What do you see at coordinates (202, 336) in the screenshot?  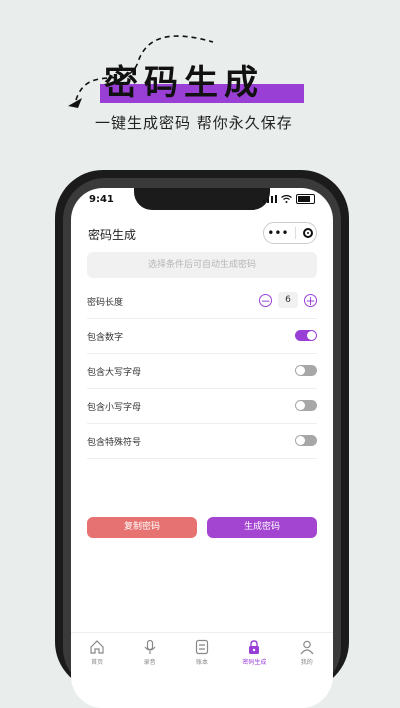 I see `option-row-digits: 包含数字` at bounding box center [202, 336].